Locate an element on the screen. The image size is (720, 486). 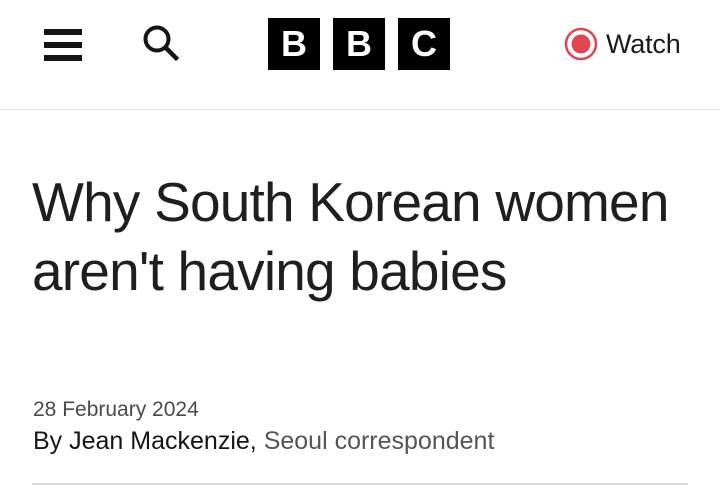
search-button is located at coordinates (162, 44).